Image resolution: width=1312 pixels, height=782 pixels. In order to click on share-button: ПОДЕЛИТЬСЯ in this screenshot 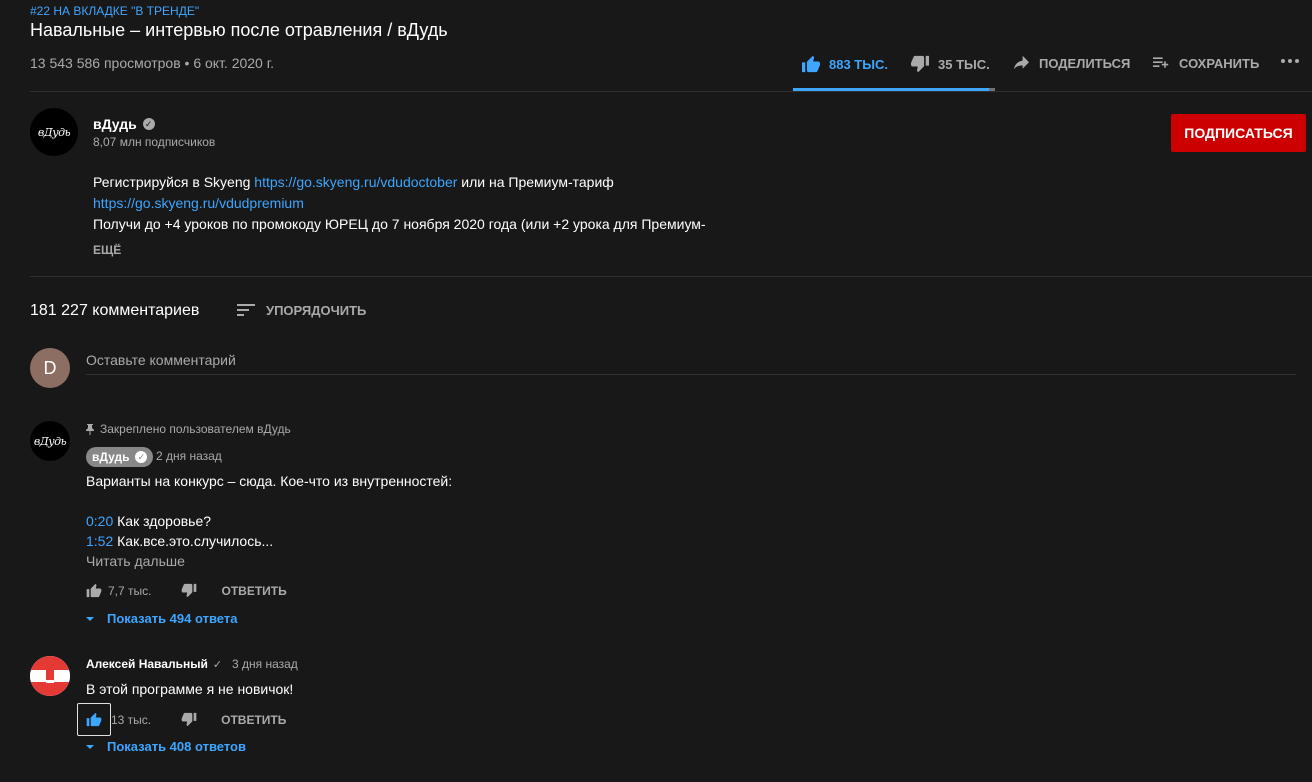, I will do `click(1070, 63)`.